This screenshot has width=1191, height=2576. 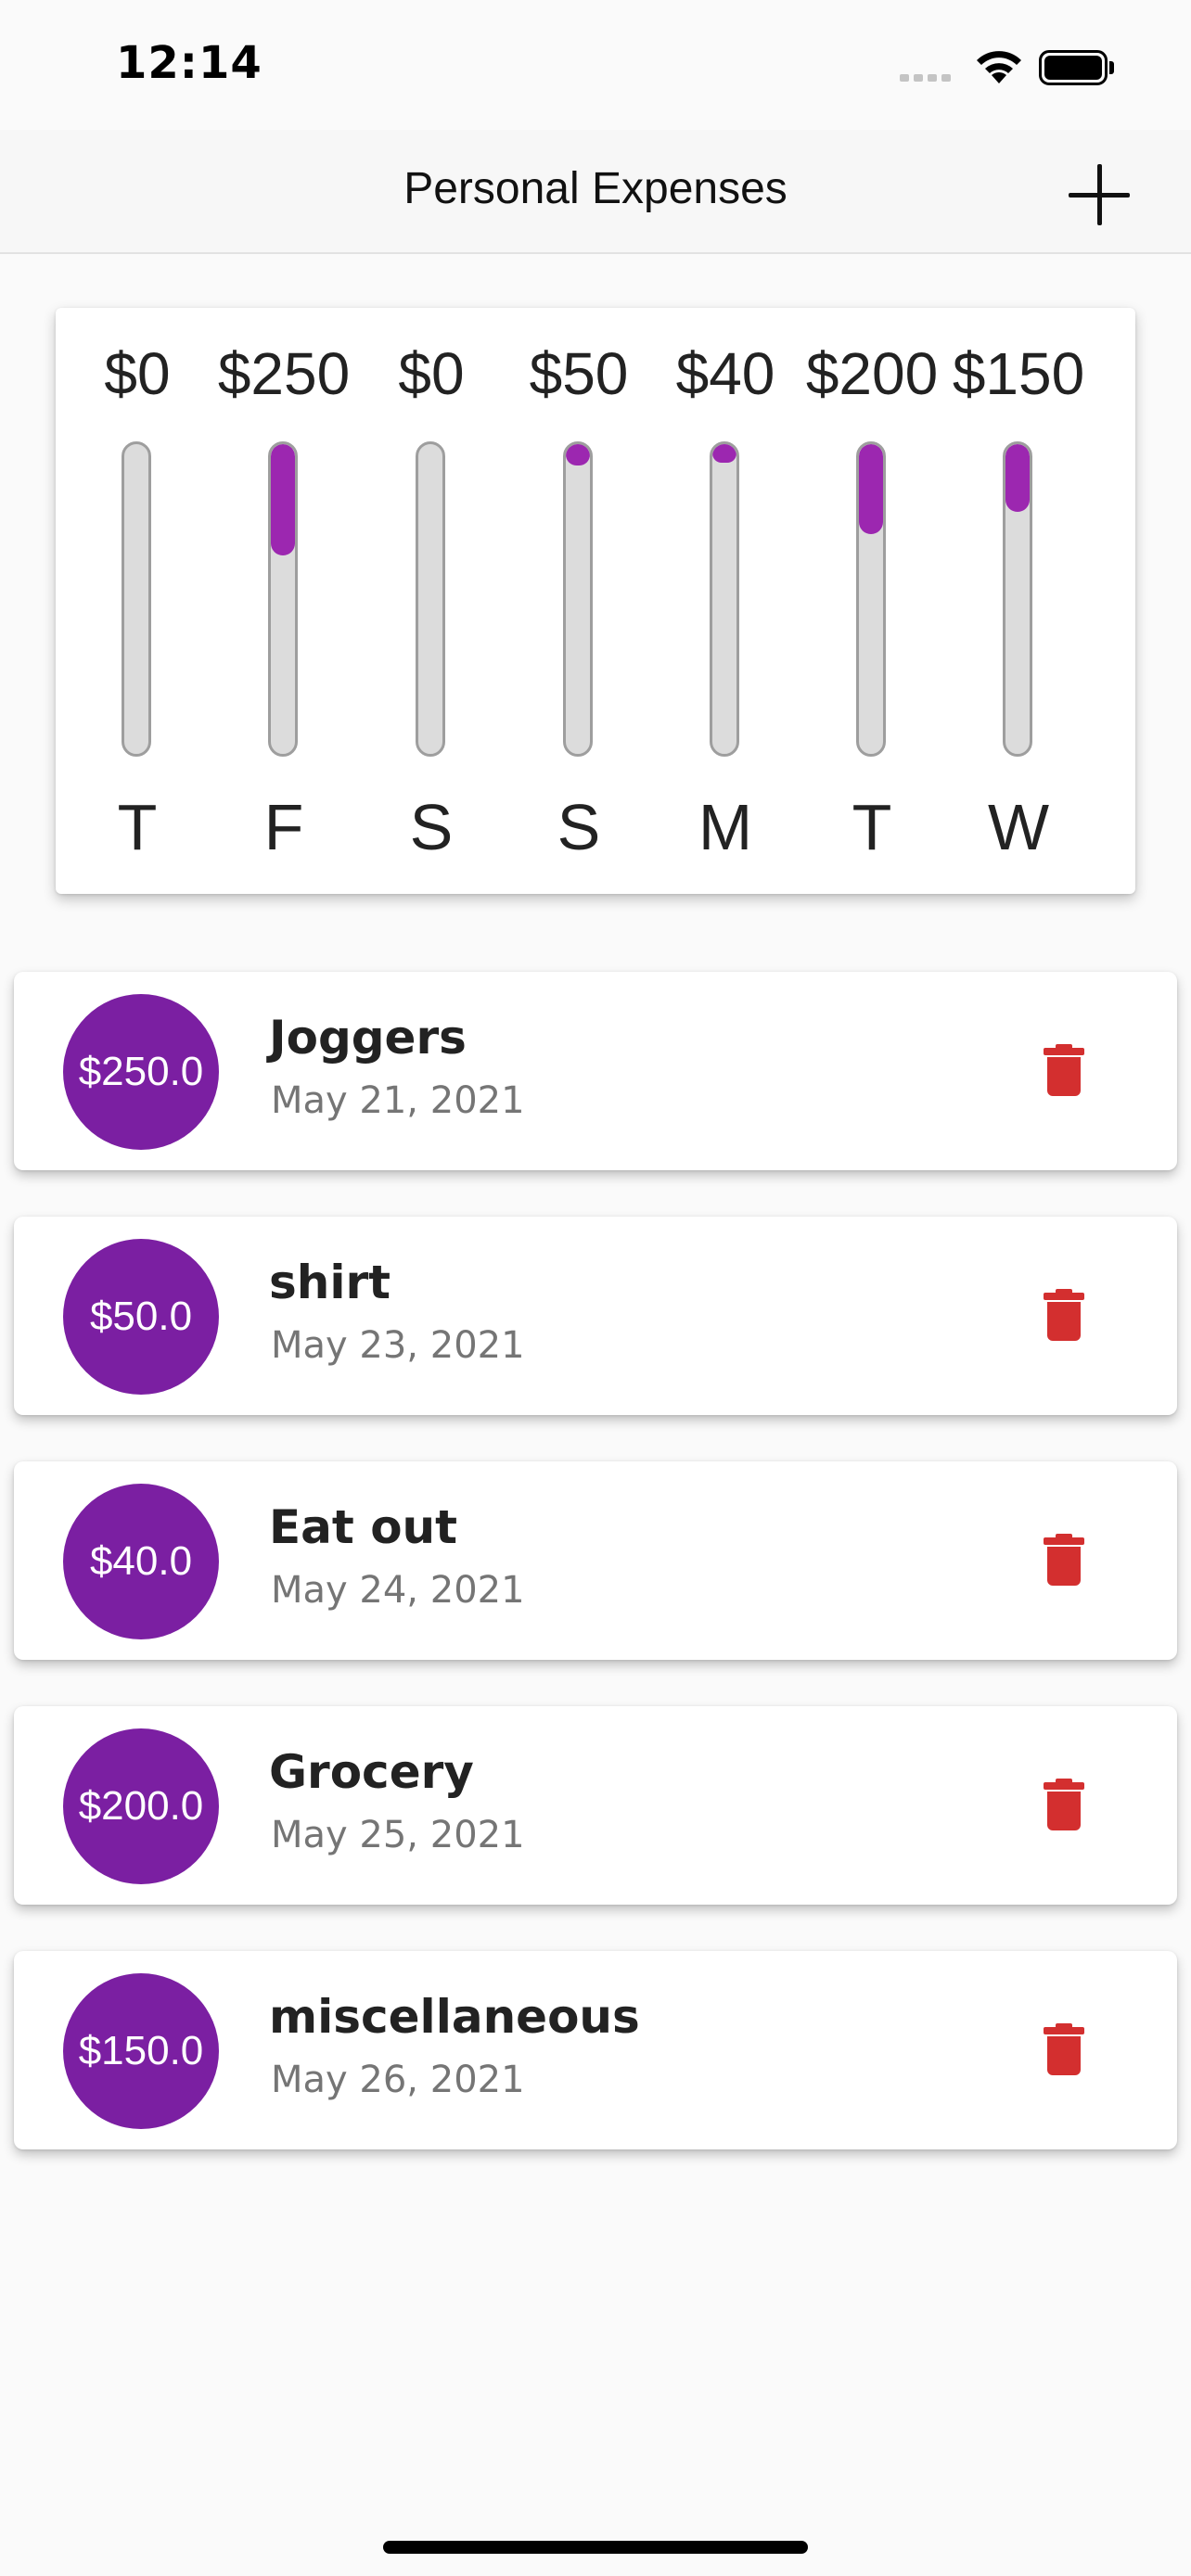 What do you see at coordinates (999, 67) in the screenshot?
I see `wifi-icon` at bounding box center [999, 67].